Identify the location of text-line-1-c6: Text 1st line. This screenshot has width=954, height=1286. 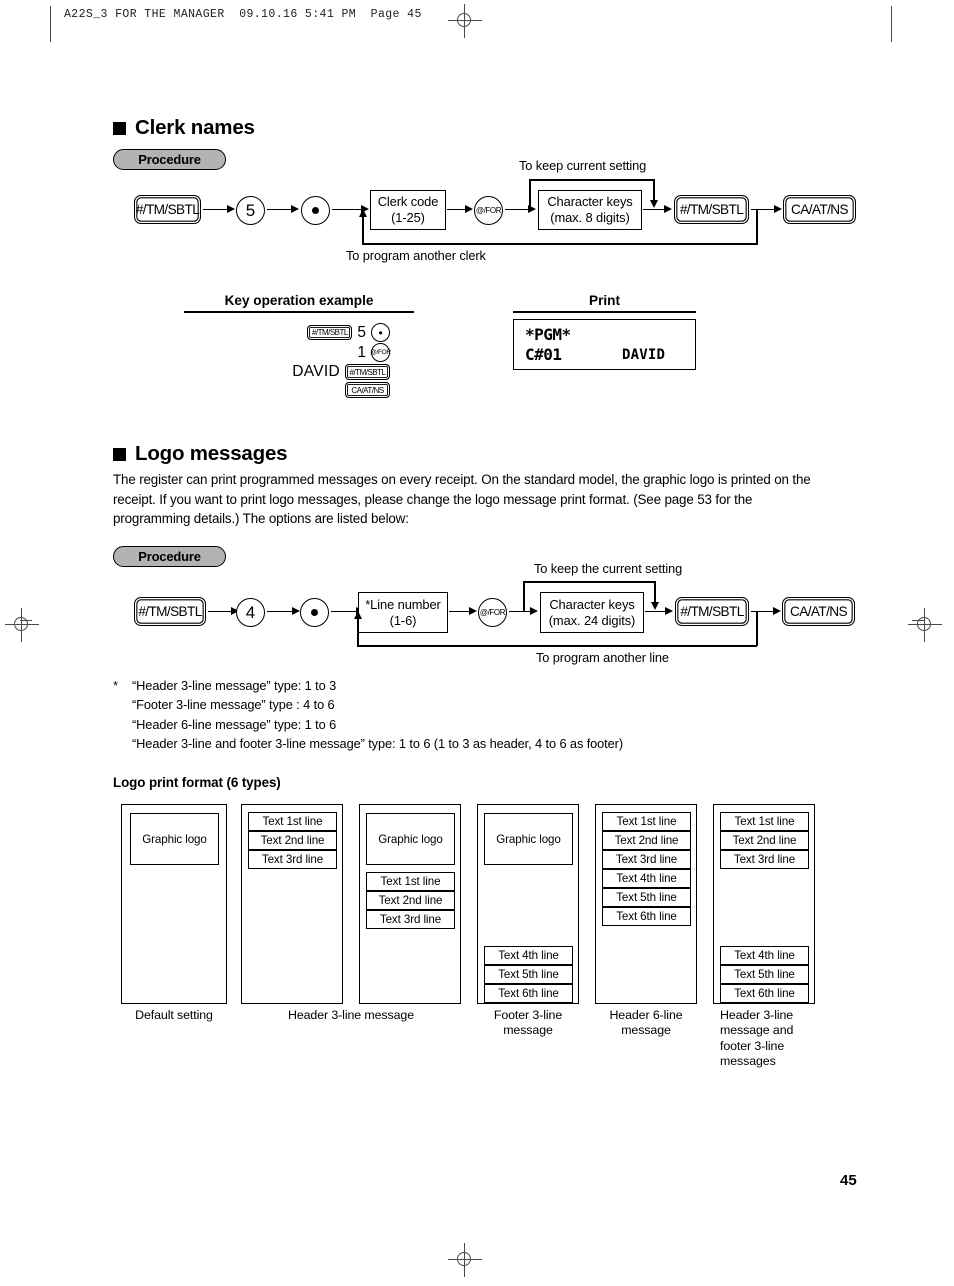
(764, 821).